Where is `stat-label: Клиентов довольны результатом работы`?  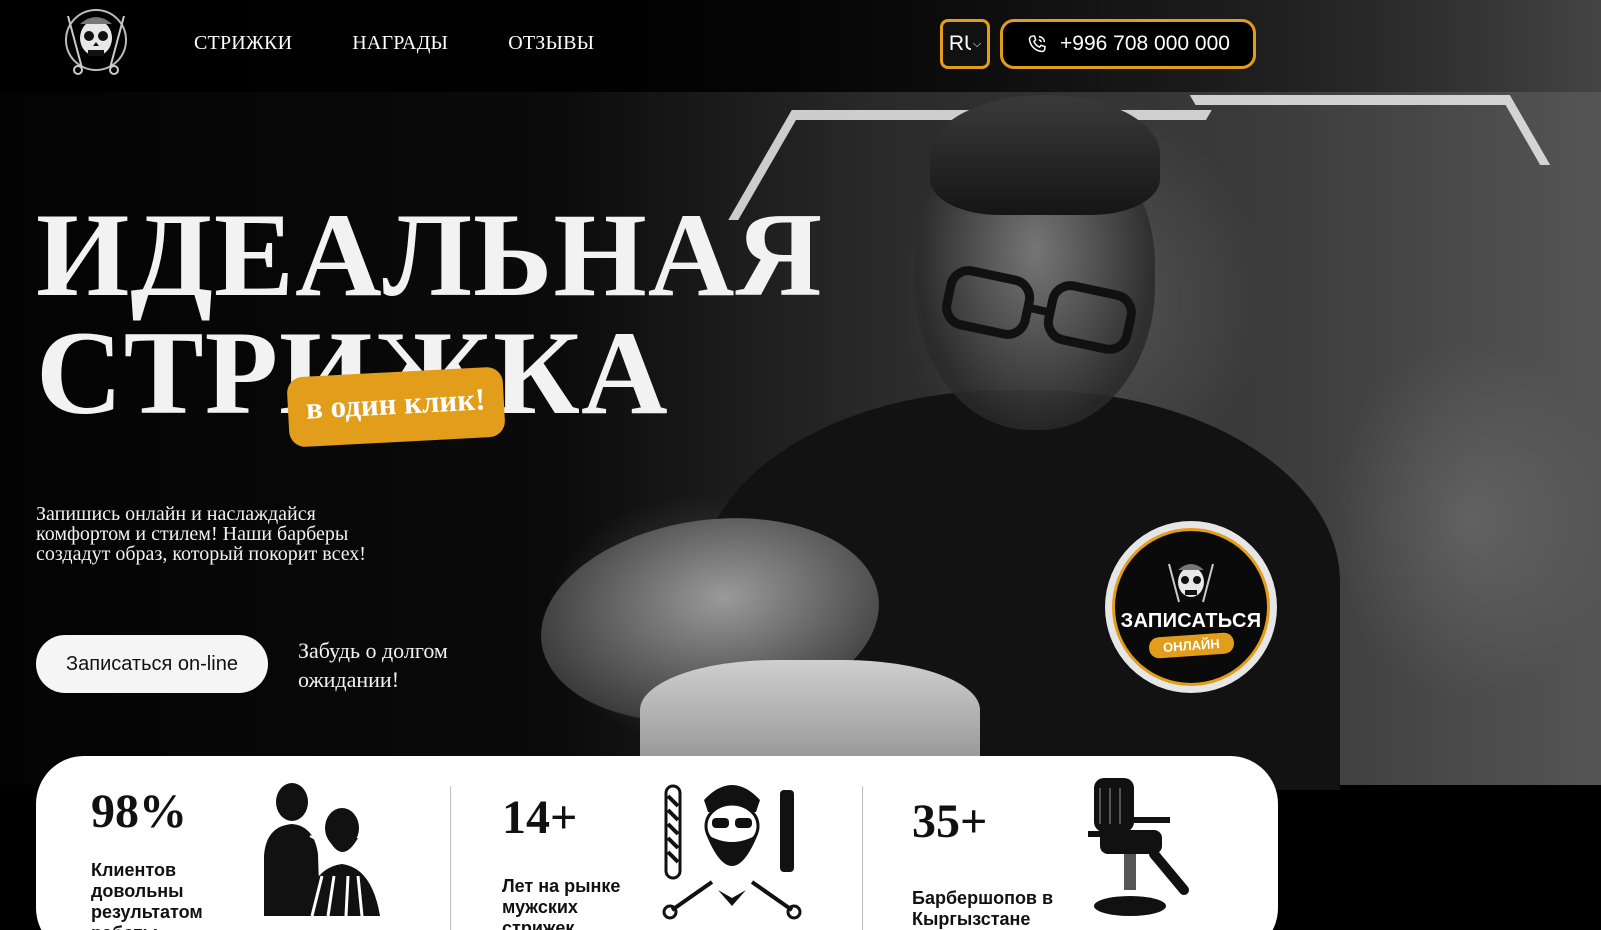
stat-label: Клиентов довольны результатом работы is located at coordinates (147, 895).